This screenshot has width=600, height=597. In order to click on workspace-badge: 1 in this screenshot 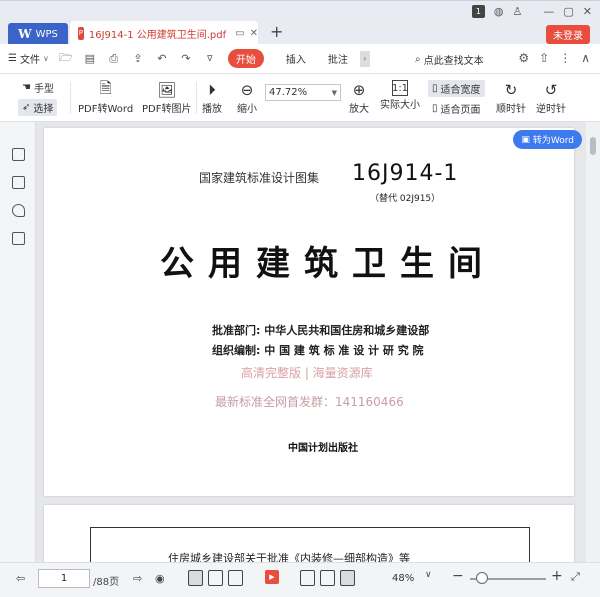, I will do `click(478, 11)`.